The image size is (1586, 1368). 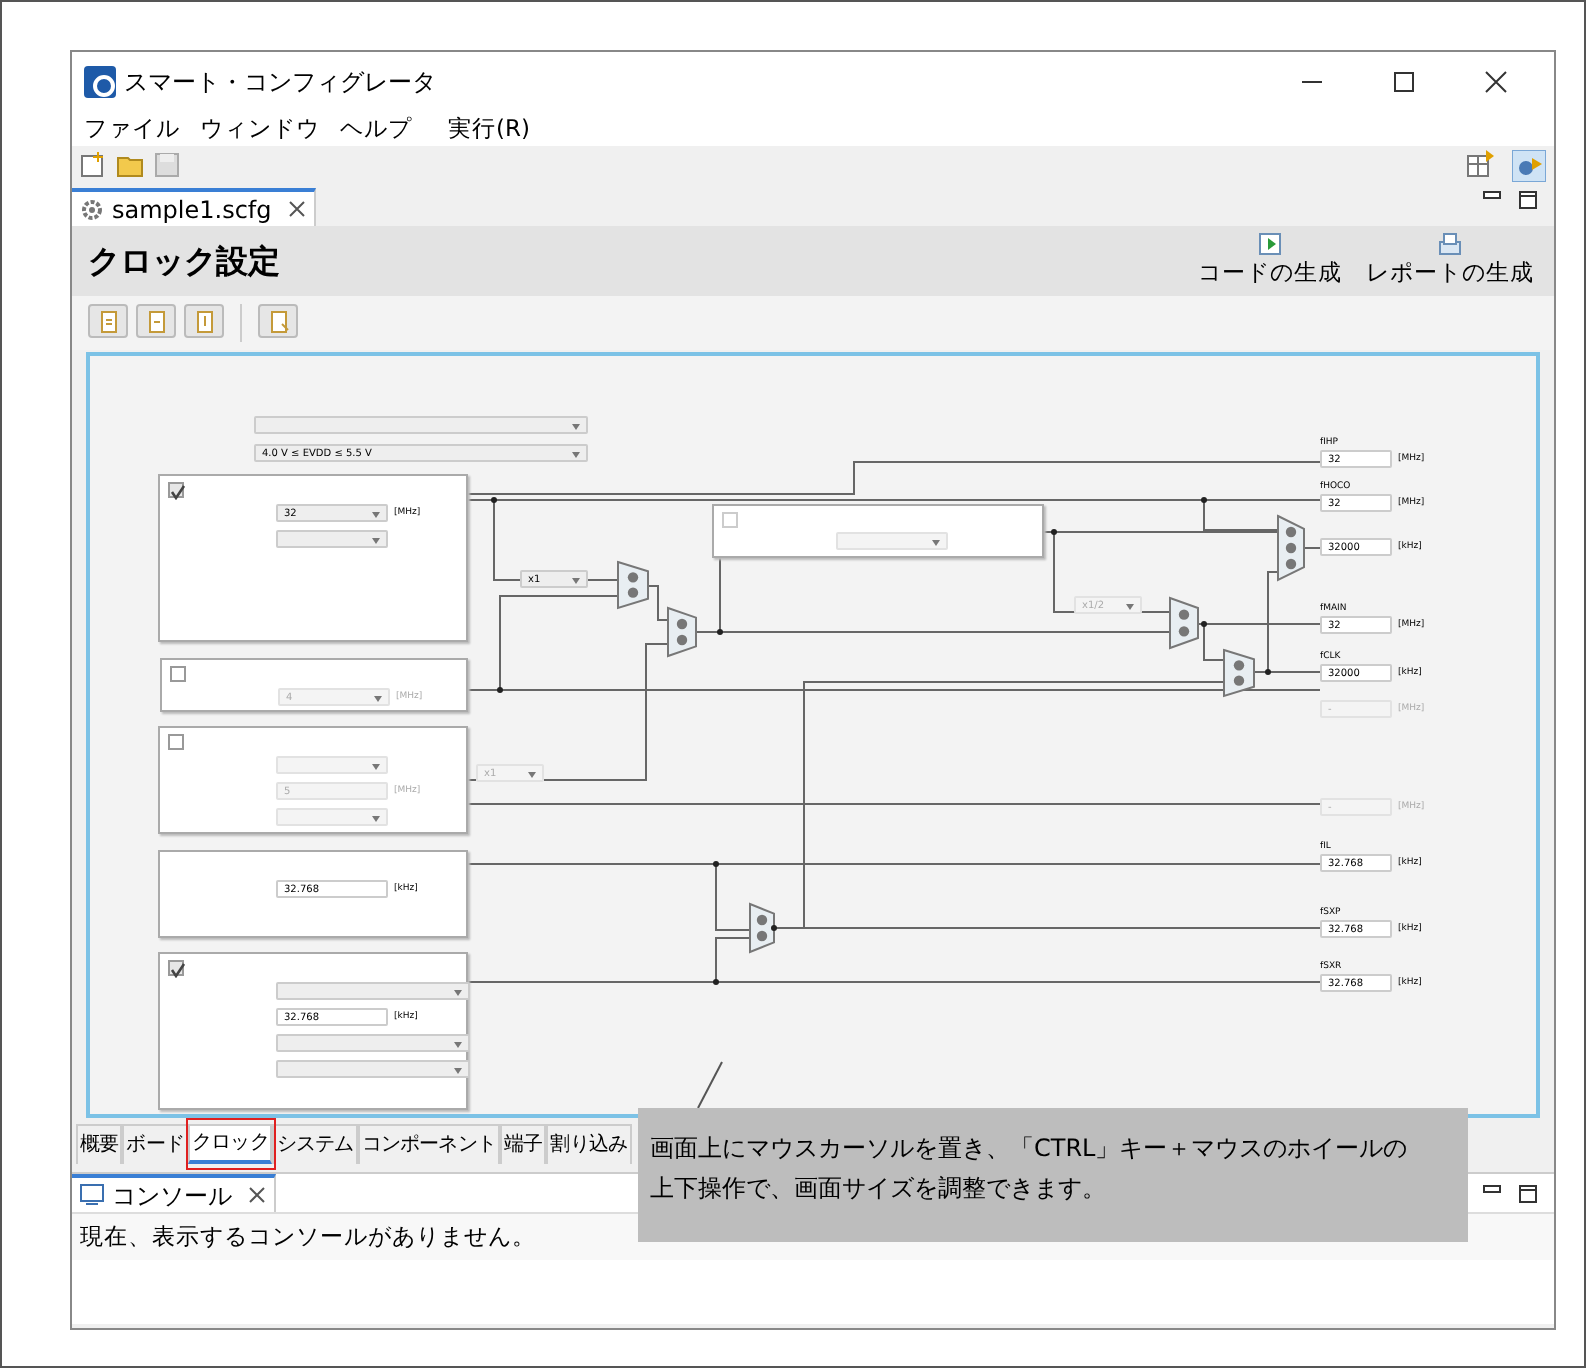 I want to click on menu-item: 実行(R), so click(x=489, y=129).